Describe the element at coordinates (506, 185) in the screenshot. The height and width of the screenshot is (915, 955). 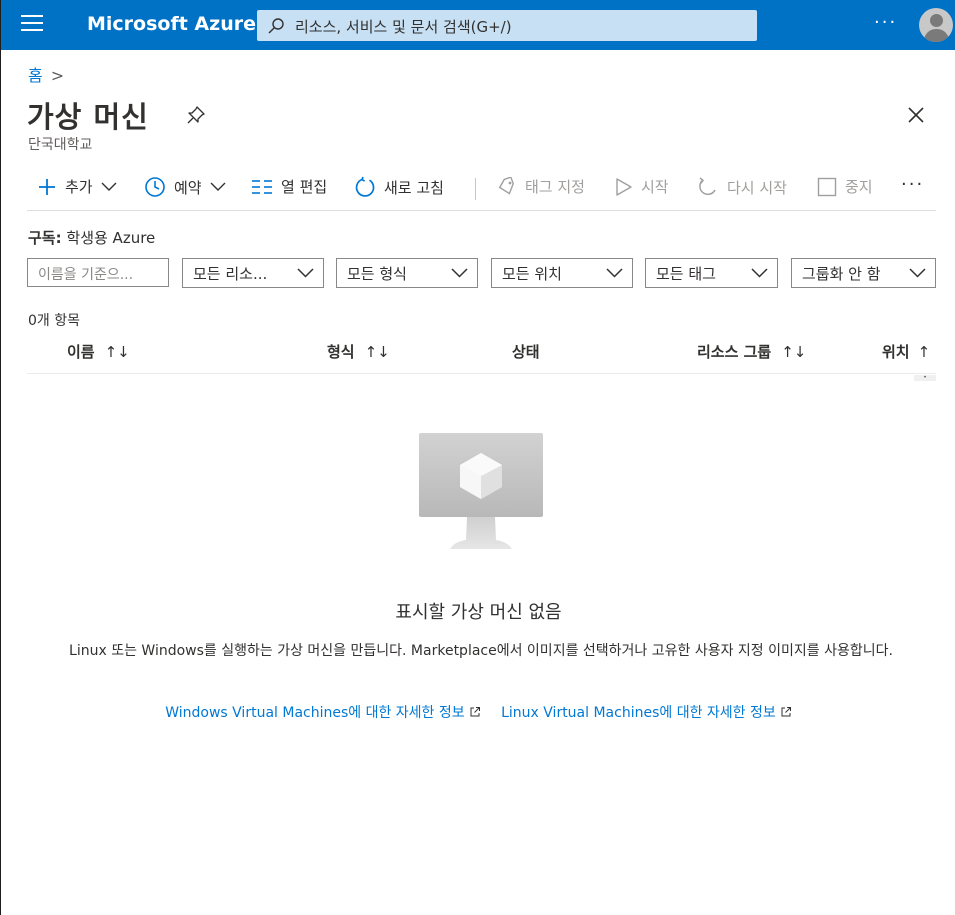
I see `tag-icon` at that location.